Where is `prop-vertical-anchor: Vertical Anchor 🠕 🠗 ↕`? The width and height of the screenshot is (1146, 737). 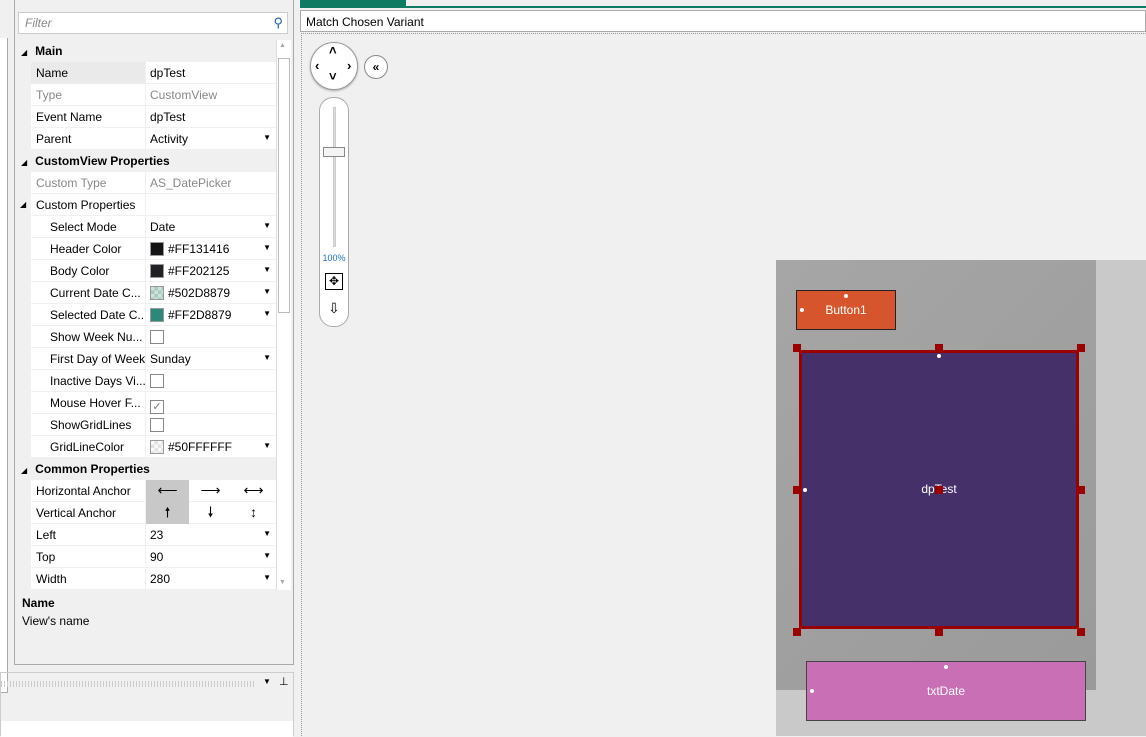
prop-vertical-anchor: Vertical Anchor 🠕 🠗 ↕ is located at coordinates (145, 513).